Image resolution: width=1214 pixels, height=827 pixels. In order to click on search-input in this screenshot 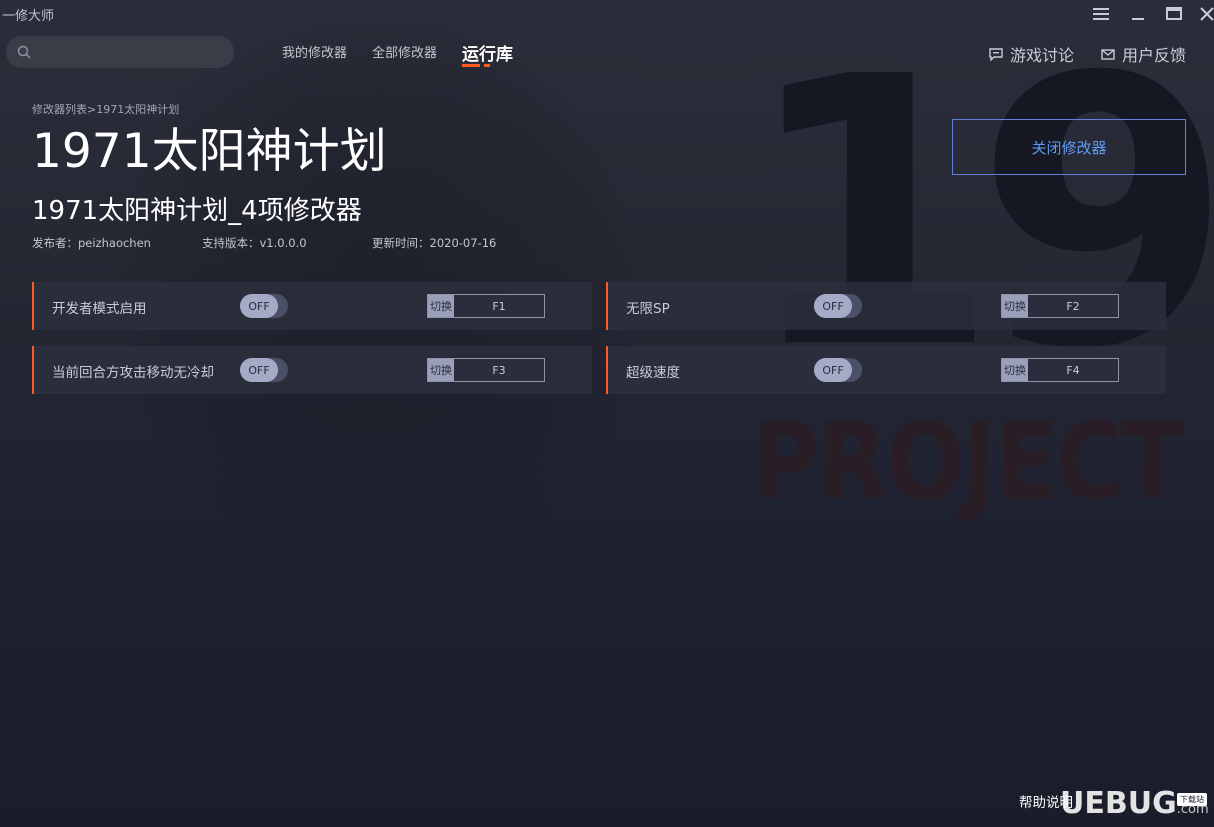, I will do `click(131, 52)`.